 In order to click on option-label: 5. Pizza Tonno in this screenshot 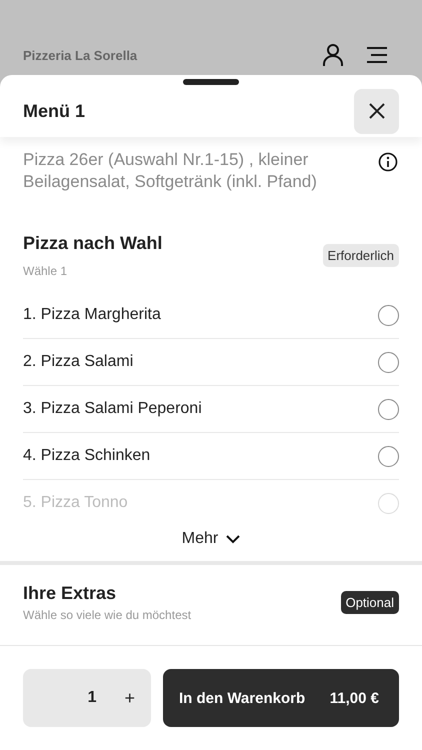, I will do `click(75, 503)`.